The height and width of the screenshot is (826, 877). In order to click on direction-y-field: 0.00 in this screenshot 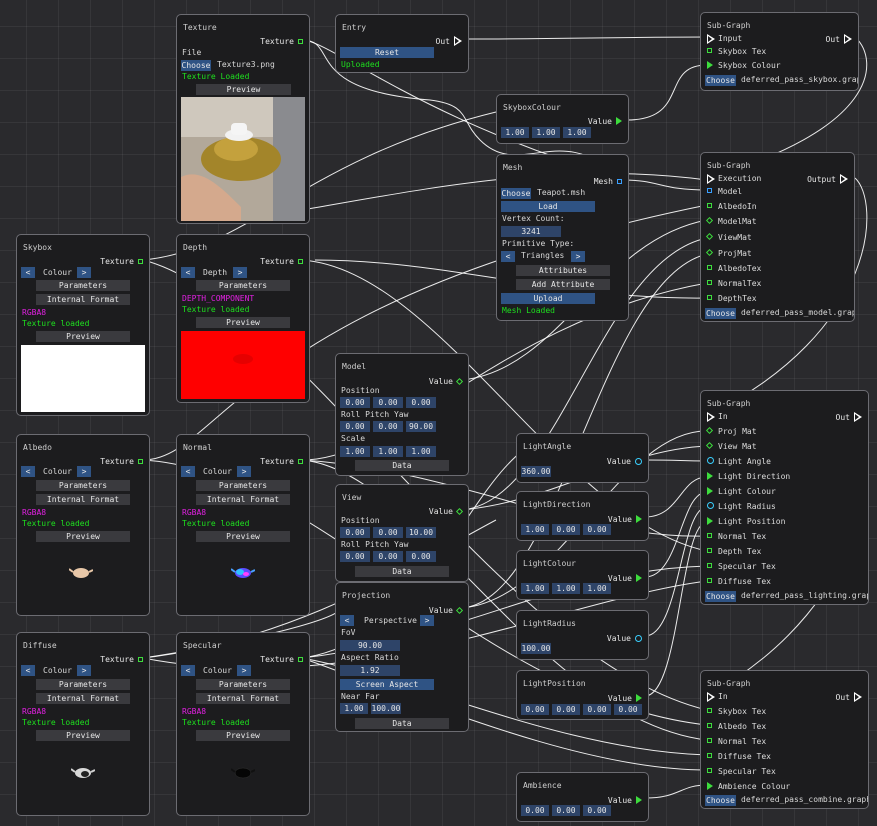, I will do `click(566, 529)`.